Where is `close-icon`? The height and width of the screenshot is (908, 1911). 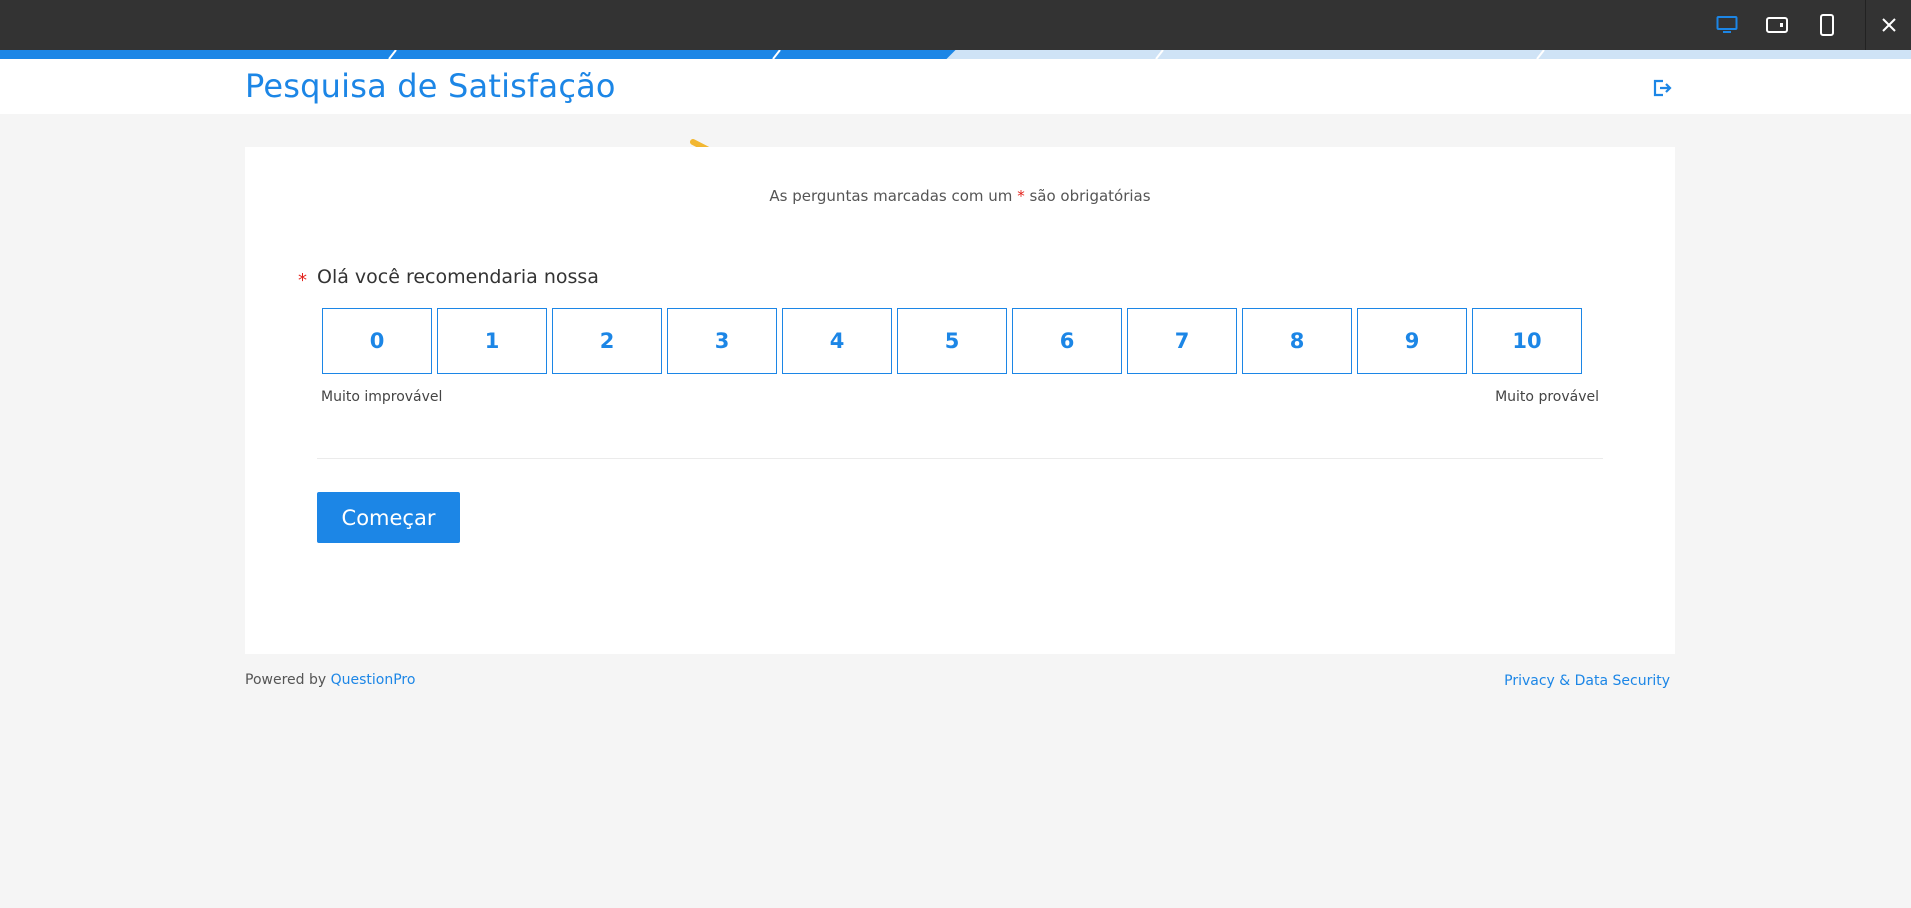
close-icon is located at coordinates (1888, 25).